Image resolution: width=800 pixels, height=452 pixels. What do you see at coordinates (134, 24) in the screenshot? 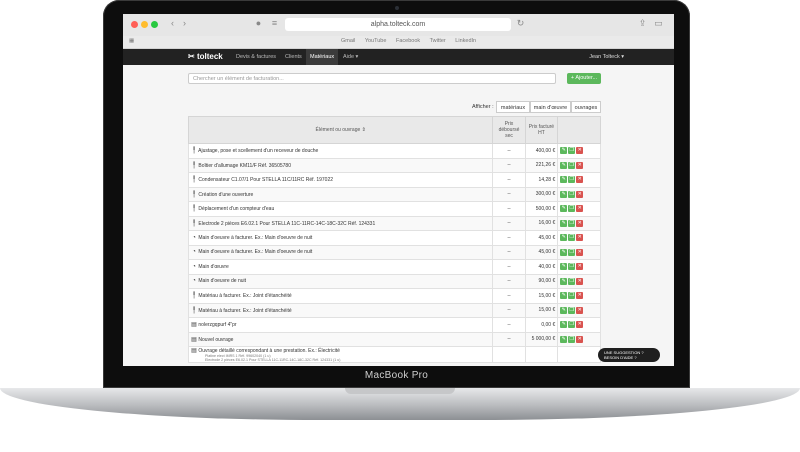
I see `close-window-button` at bounding box center [134, 24].